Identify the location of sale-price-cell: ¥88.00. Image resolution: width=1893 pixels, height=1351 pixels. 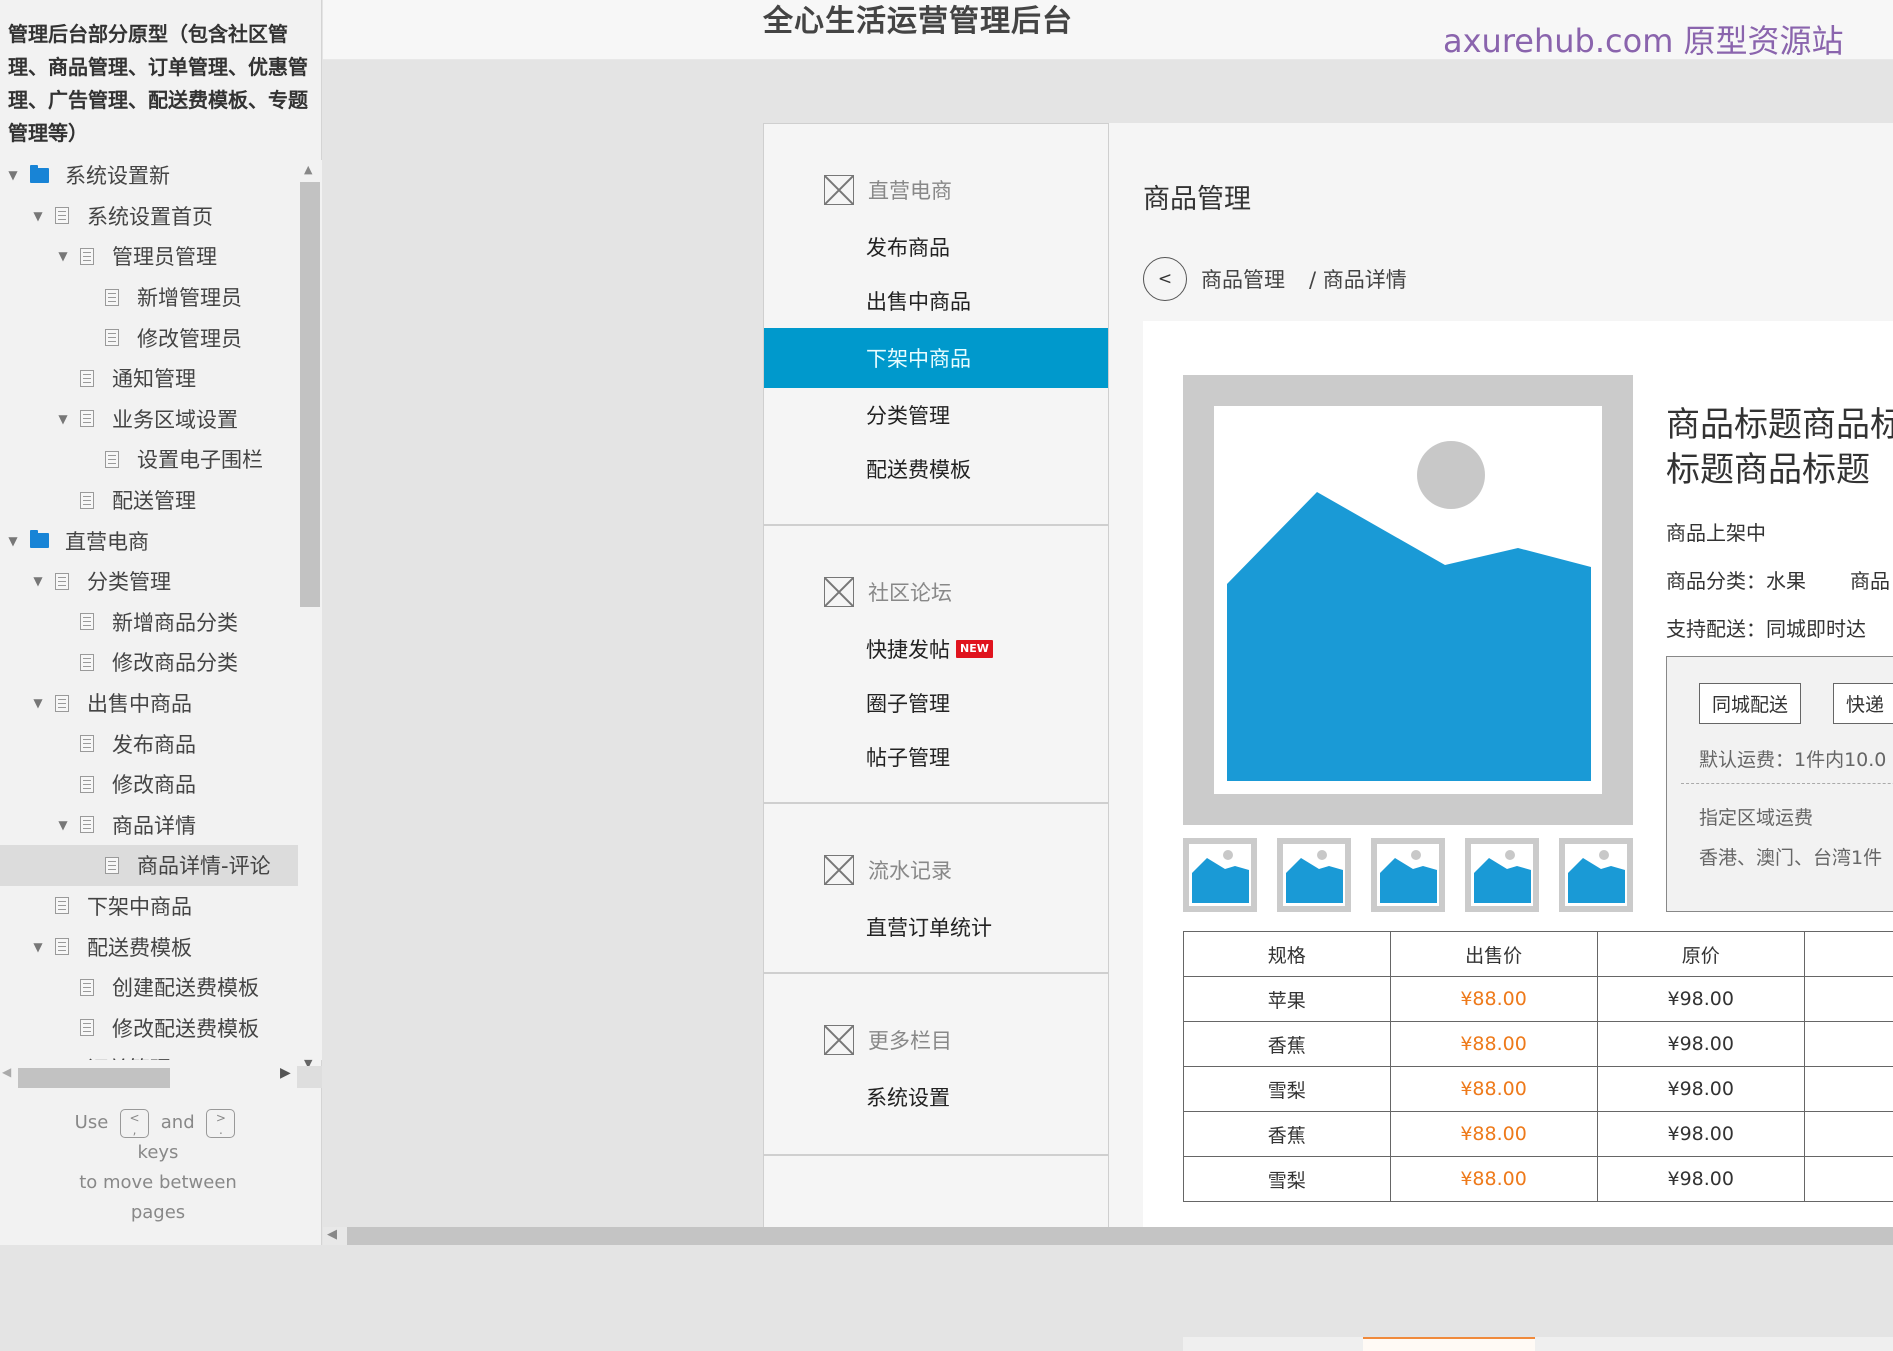
(1493, 999).